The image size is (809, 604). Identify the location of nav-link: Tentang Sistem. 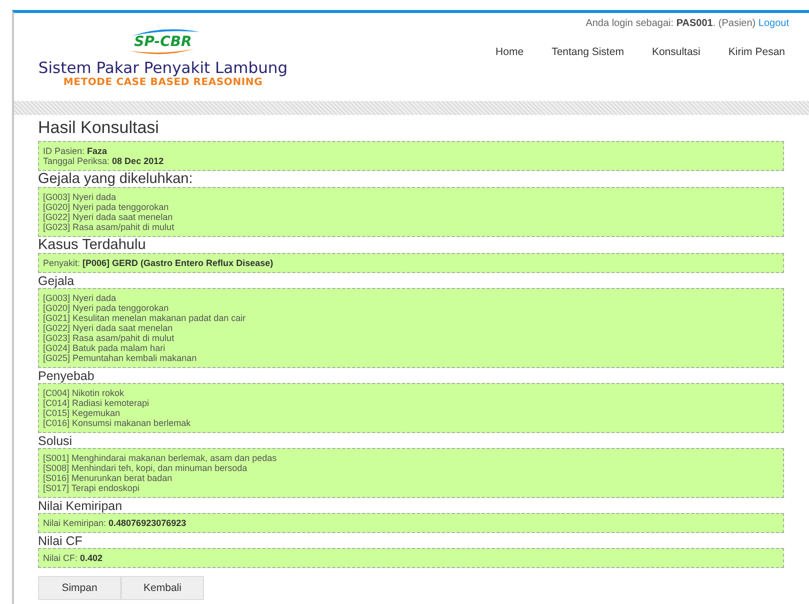
(588, 52).